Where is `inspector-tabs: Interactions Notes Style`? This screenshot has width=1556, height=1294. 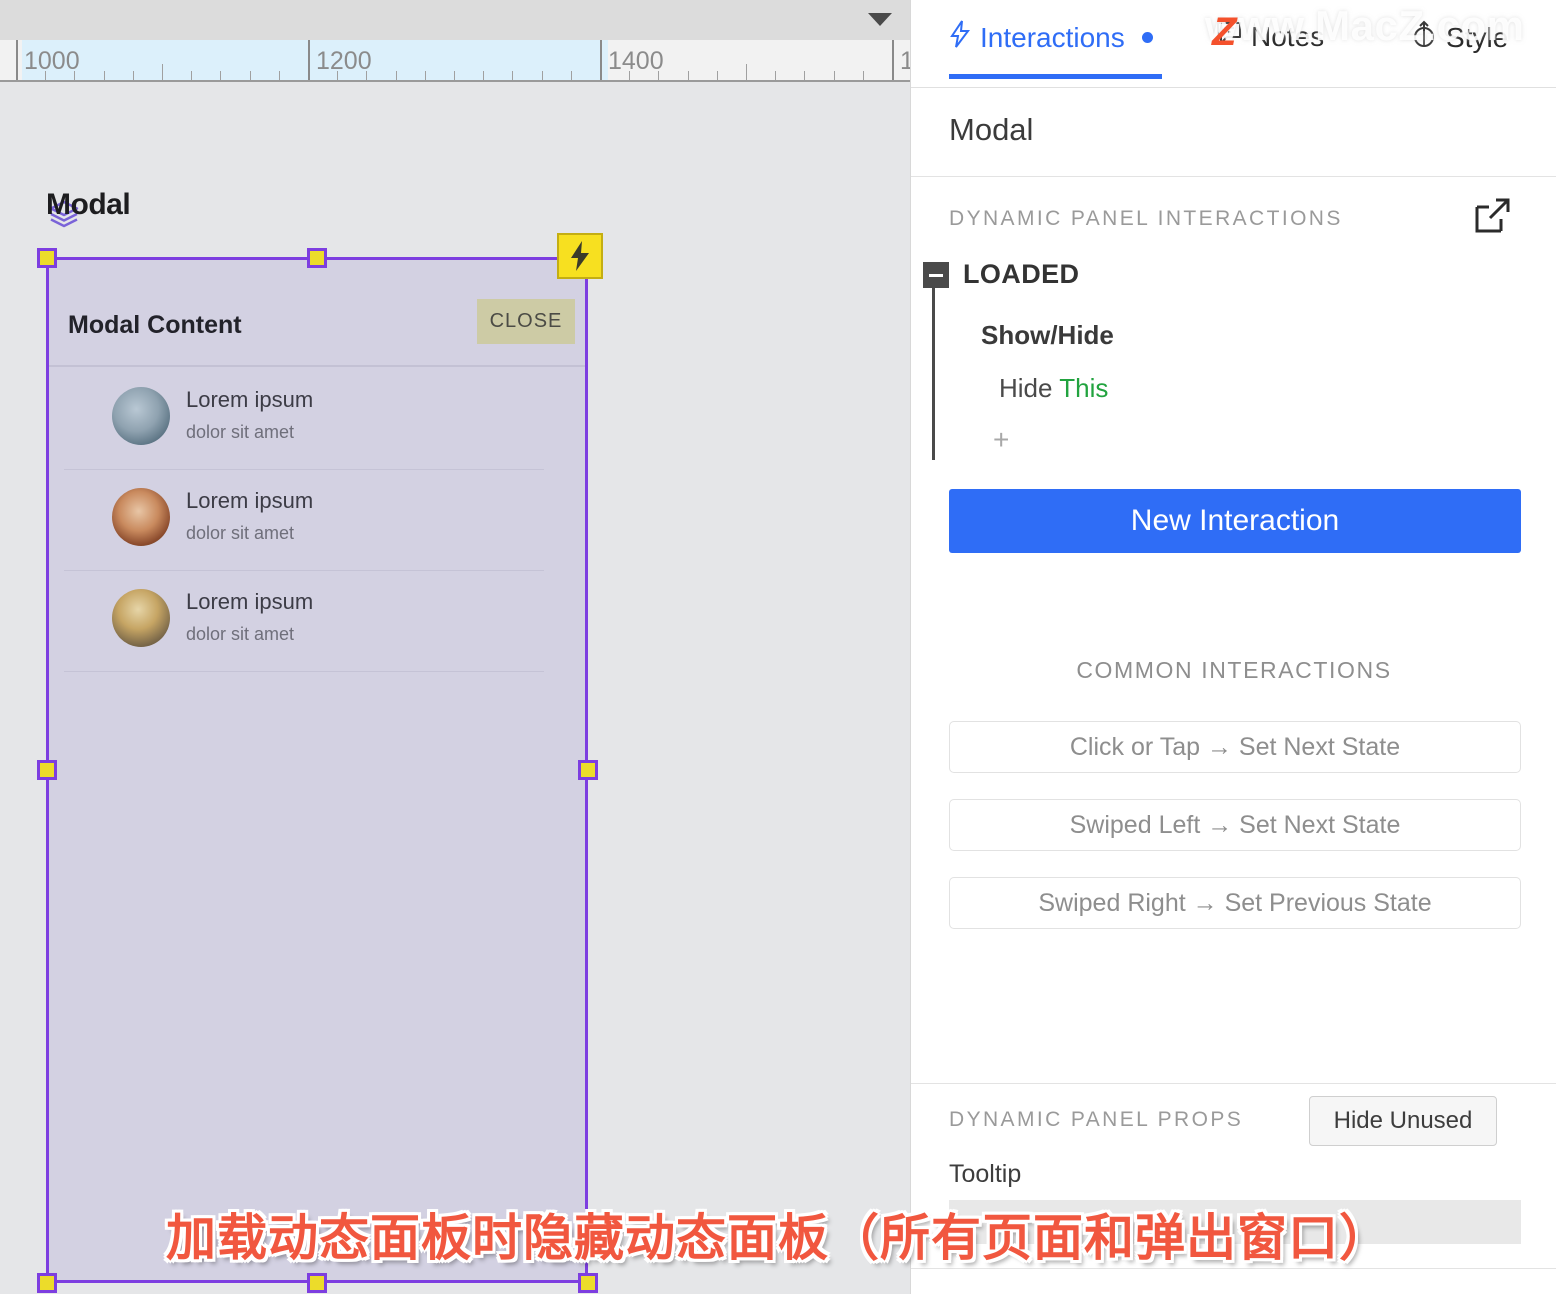 inspector-tabs: Interactions Notes Style is located at coordinates (1233, 44).